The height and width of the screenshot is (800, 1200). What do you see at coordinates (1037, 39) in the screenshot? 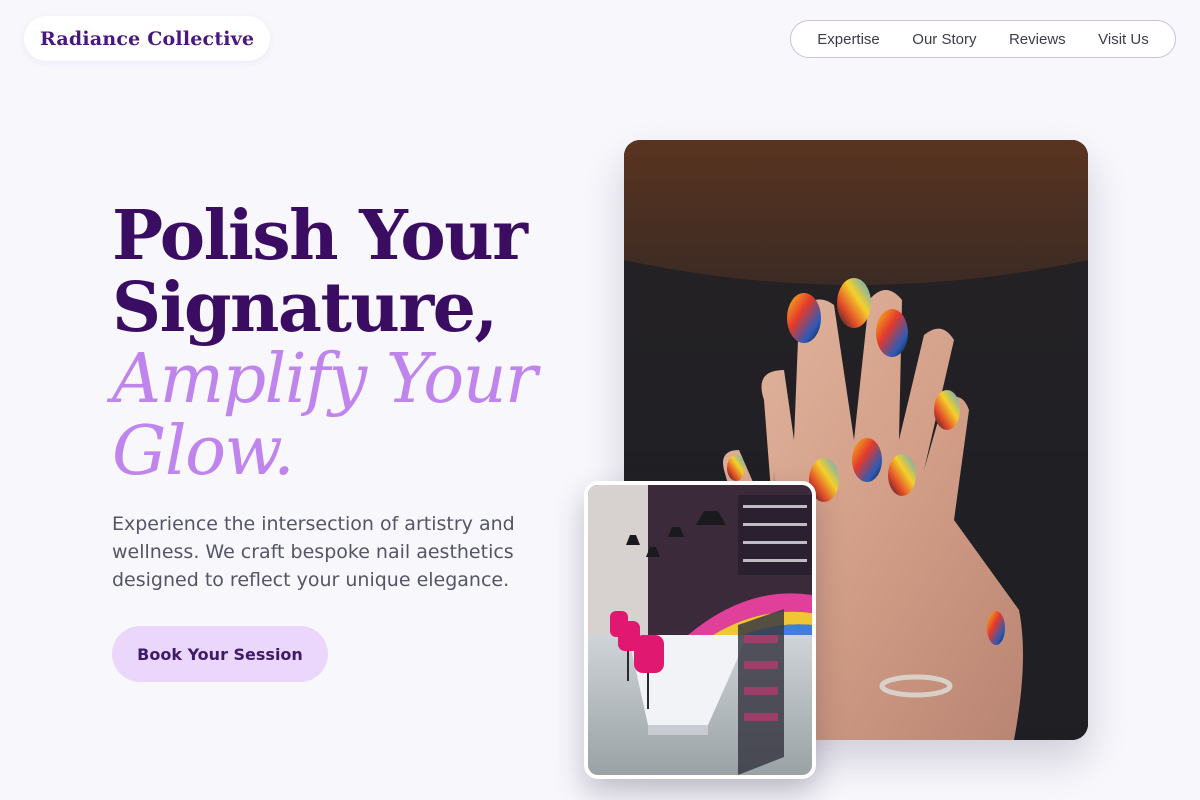
I see `nav-item-reviews: Reviews` at bounding box center [1037, 39].